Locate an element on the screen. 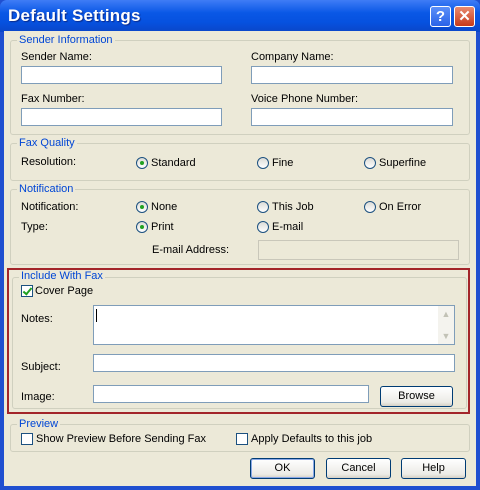  title-bar: Default Settings ? ✕ is located at coordinates (240, 16).